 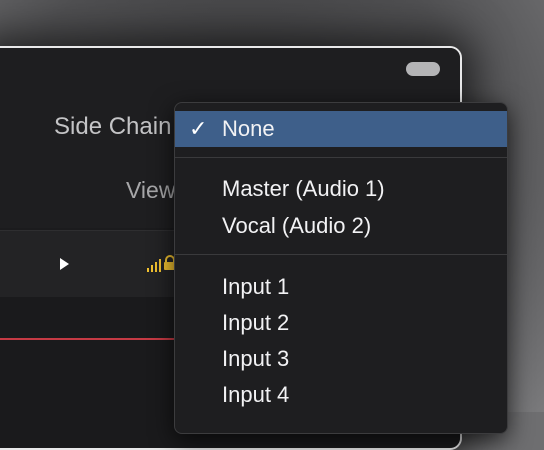 What do you see at coordinates (151, 190) in the screenshot?
I see `view-label: View` at bounding box center [151, 190].